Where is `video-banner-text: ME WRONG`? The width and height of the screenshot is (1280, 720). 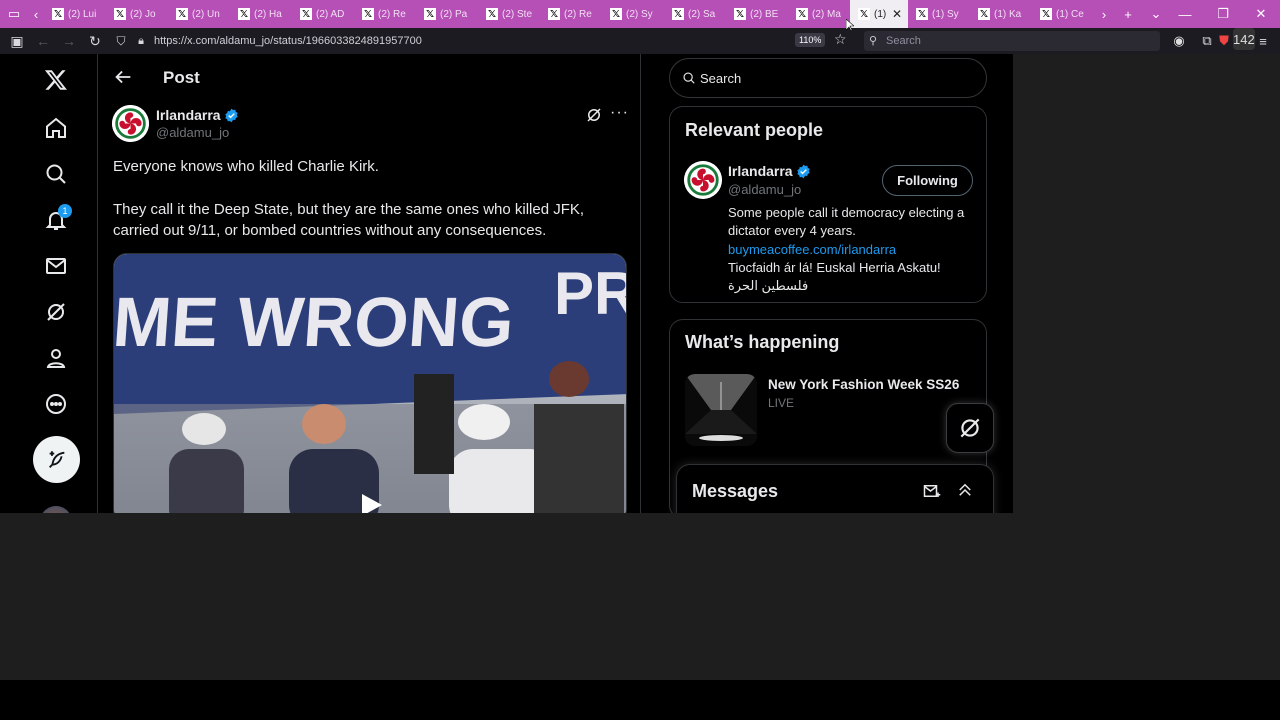
video-banner-text: ME WRONG is located at coordinates (315, 322).